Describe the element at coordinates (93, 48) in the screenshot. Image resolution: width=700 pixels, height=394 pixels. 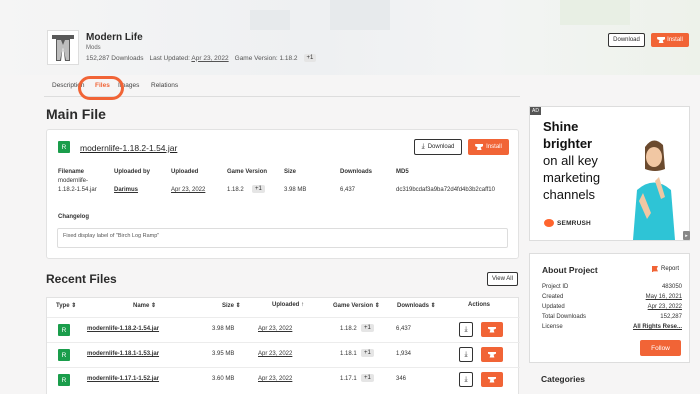
I see `project-category: Mods` at that location.